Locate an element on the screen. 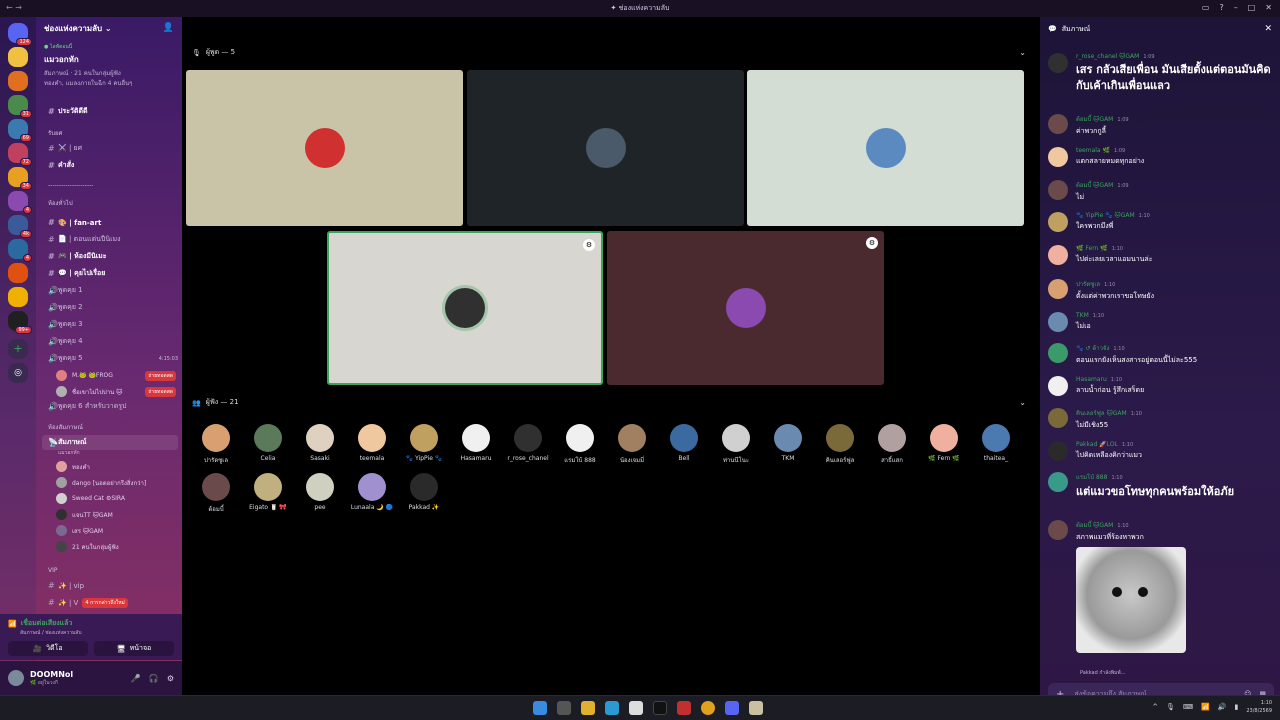 This screenshot has height=720, width=1280. inbox-icon: ▭ is located at coordinates (1206, 7).